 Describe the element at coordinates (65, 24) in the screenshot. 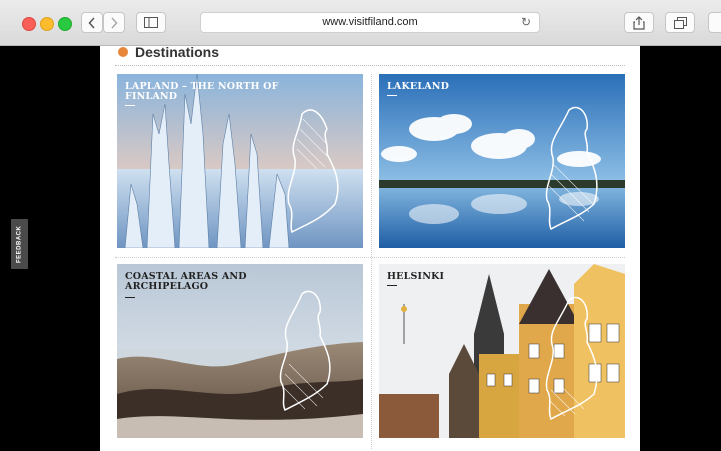

I see `zoom-window-button` at that location.